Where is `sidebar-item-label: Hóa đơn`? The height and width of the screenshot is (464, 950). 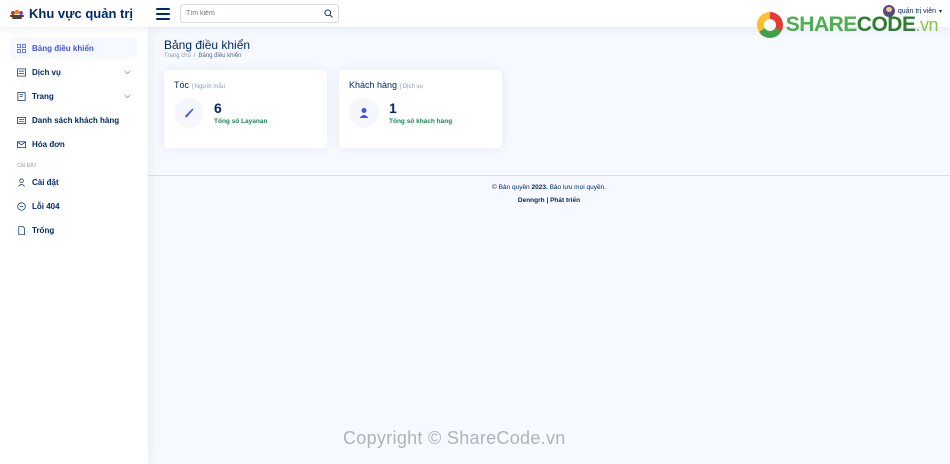 sidebar-item-label: Hóa đơn is located at coordinates (48, 144).